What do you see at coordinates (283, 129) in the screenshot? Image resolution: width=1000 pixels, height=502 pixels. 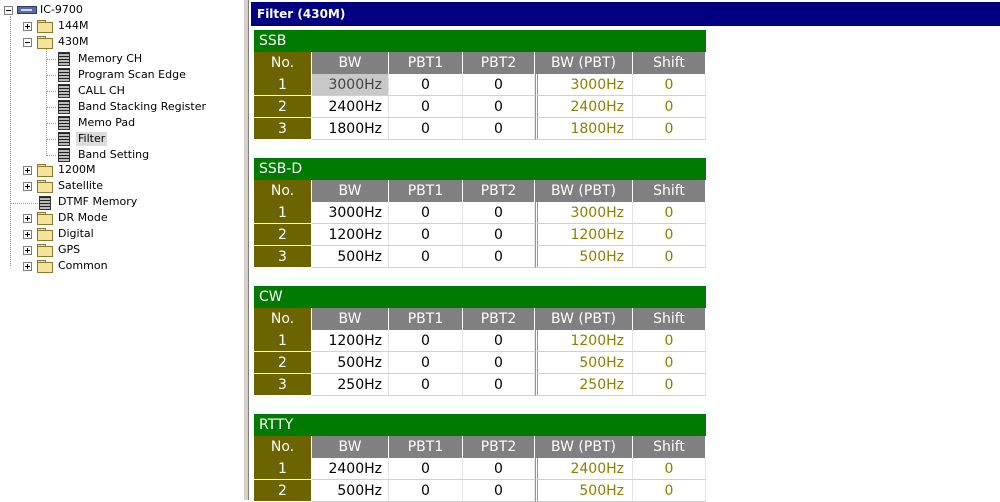 I see `cell-no: 3` at bounding box center [283, 129].